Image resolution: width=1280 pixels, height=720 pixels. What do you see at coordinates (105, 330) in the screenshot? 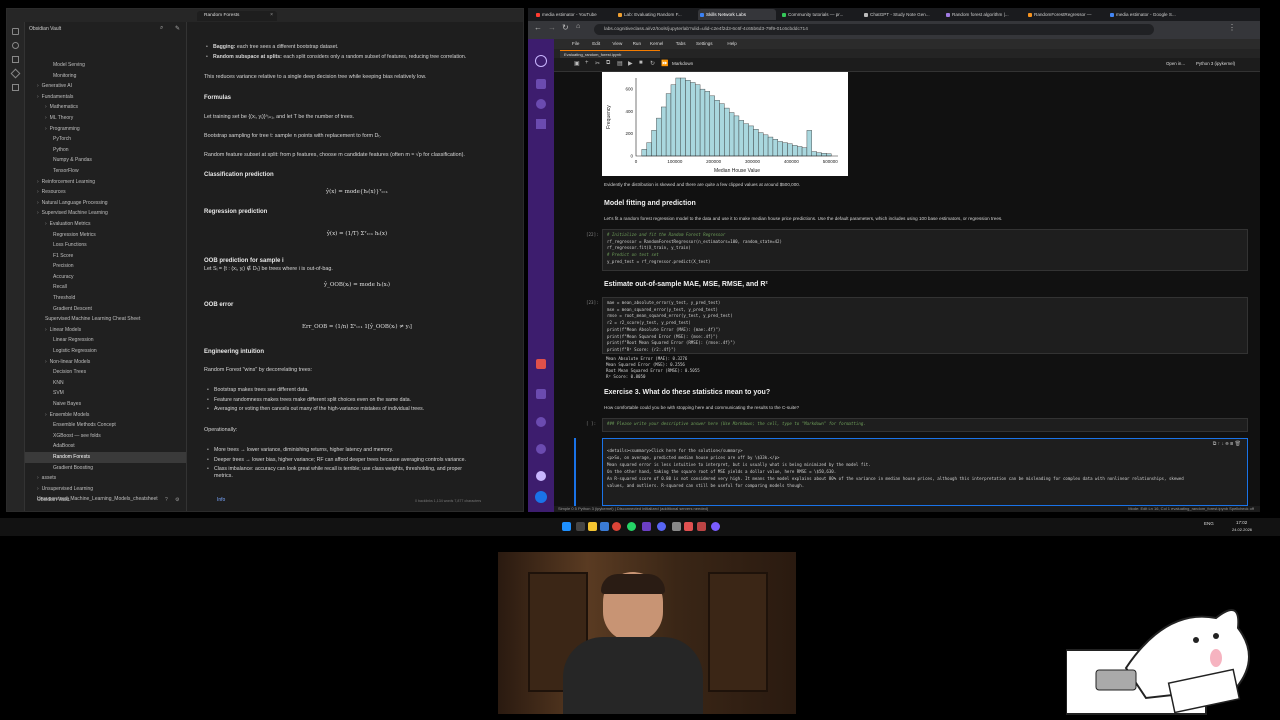
I see `tree-folder: Linear Models` at bounding box center [105, 330].